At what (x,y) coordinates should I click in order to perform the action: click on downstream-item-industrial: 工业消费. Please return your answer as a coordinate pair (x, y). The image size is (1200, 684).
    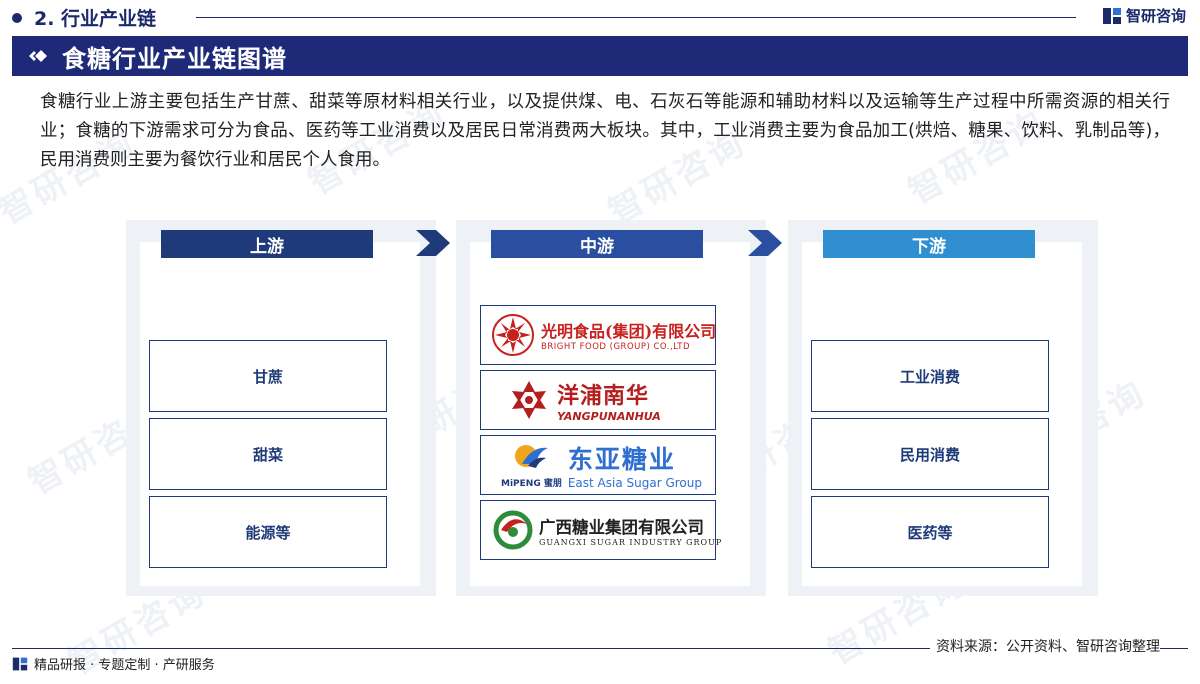
    Looking at the image, I should click on (930, 376).